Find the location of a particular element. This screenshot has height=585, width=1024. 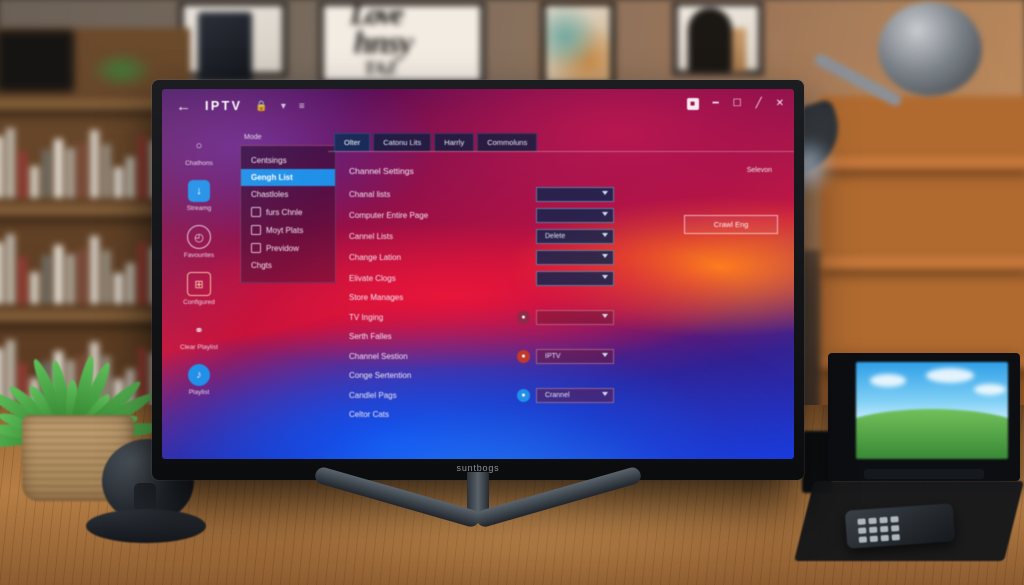

settings-sublabel: Conge Sertention is located at coordinates (380, 375).